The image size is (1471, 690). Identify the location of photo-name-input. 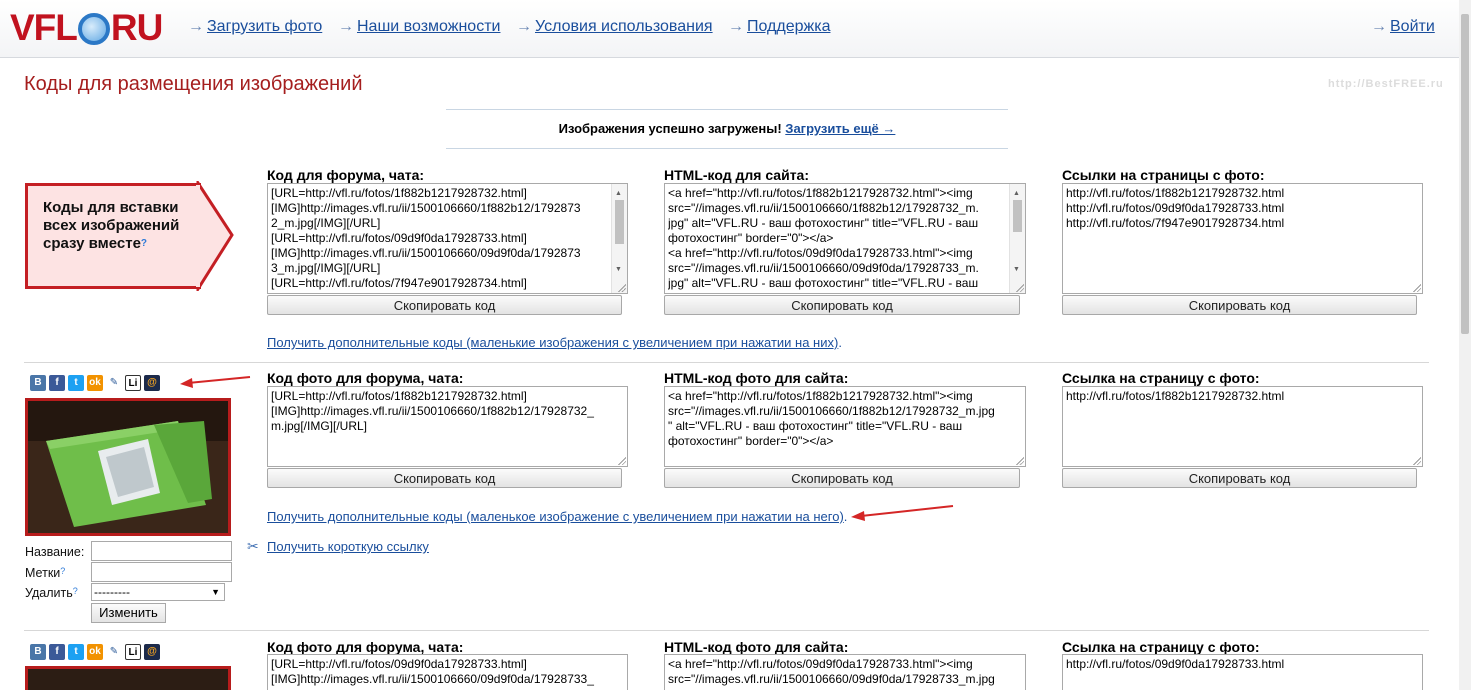
(161, 551).